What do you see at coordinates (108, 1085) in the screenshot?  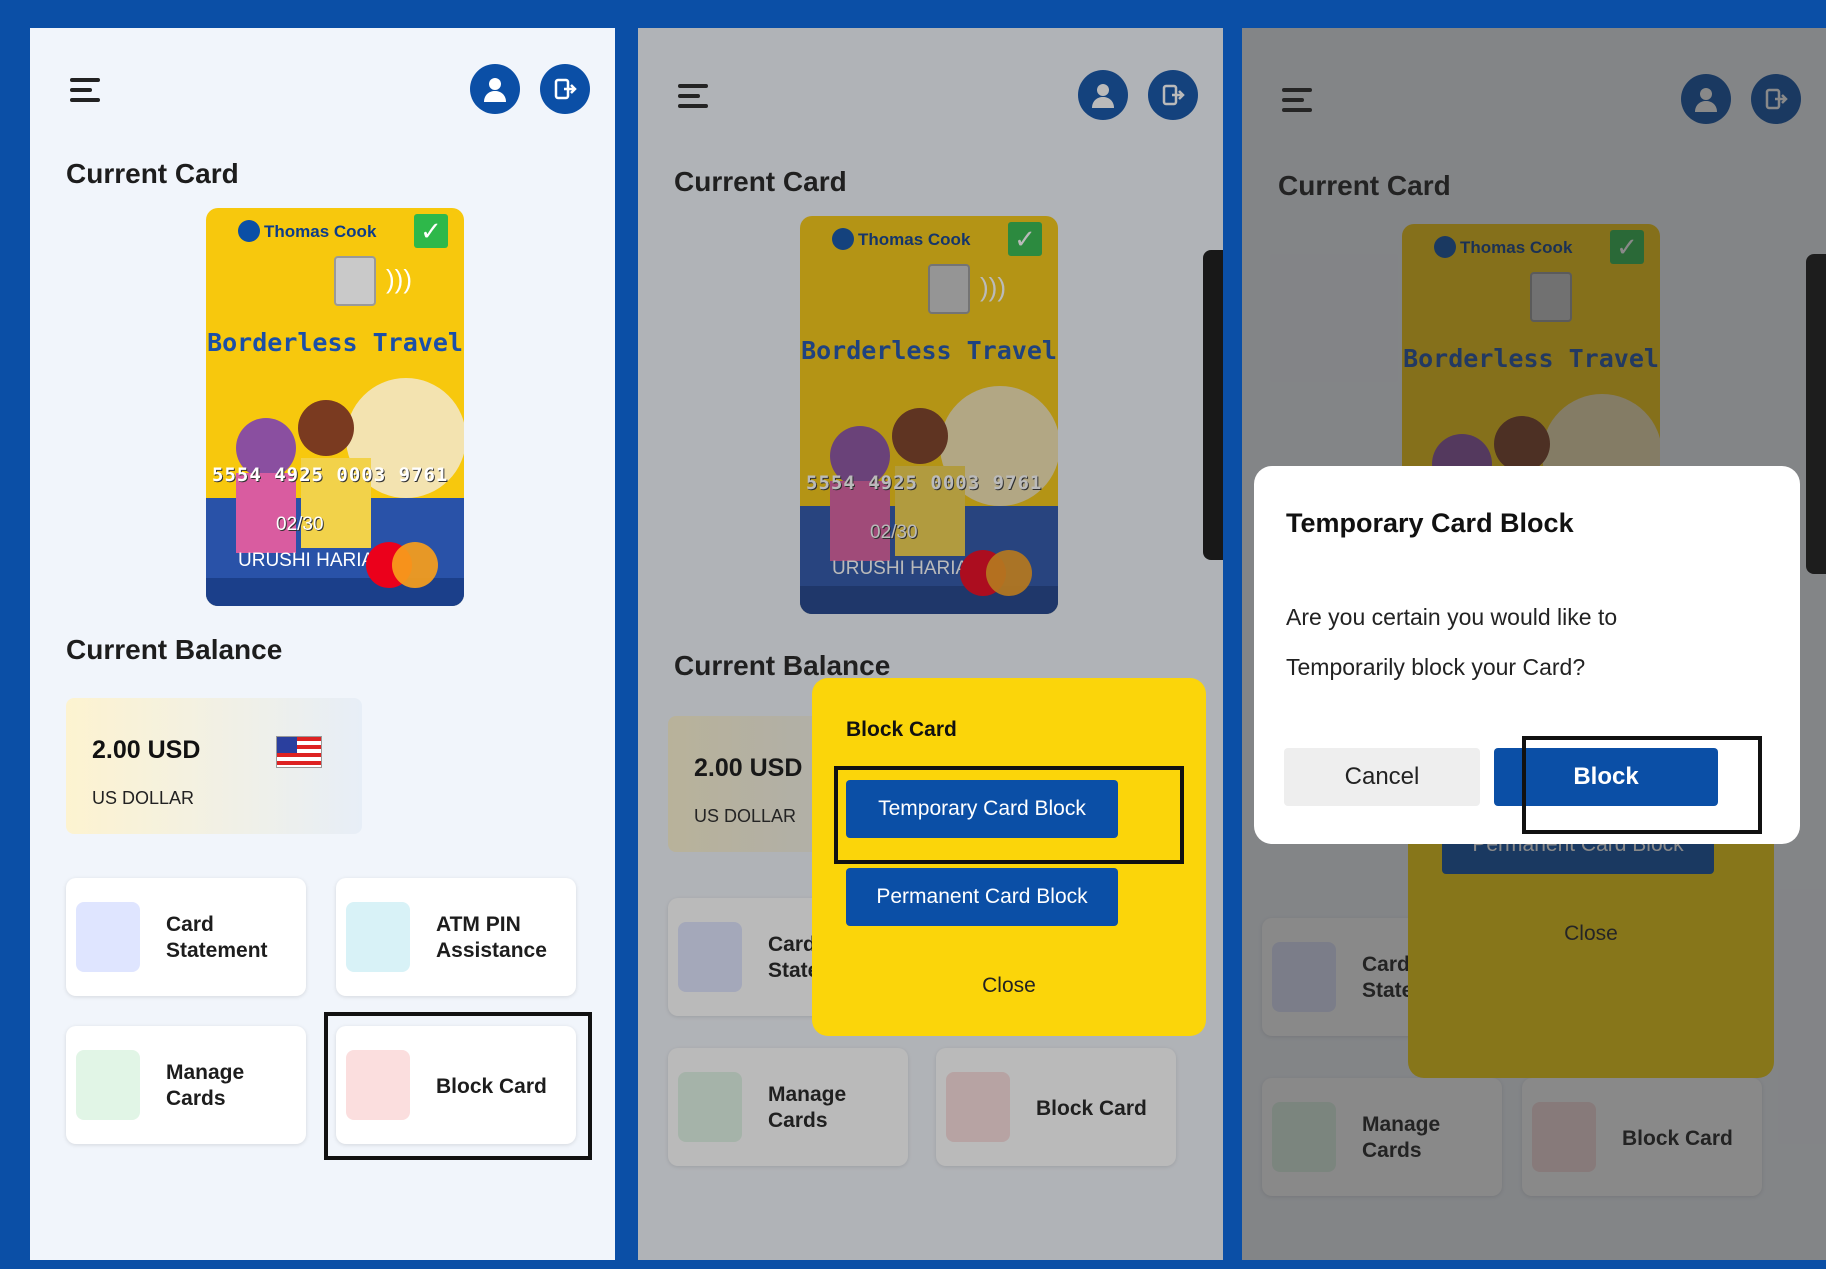 I see `manage-cards-icon` at bounding box center [108, 1085].